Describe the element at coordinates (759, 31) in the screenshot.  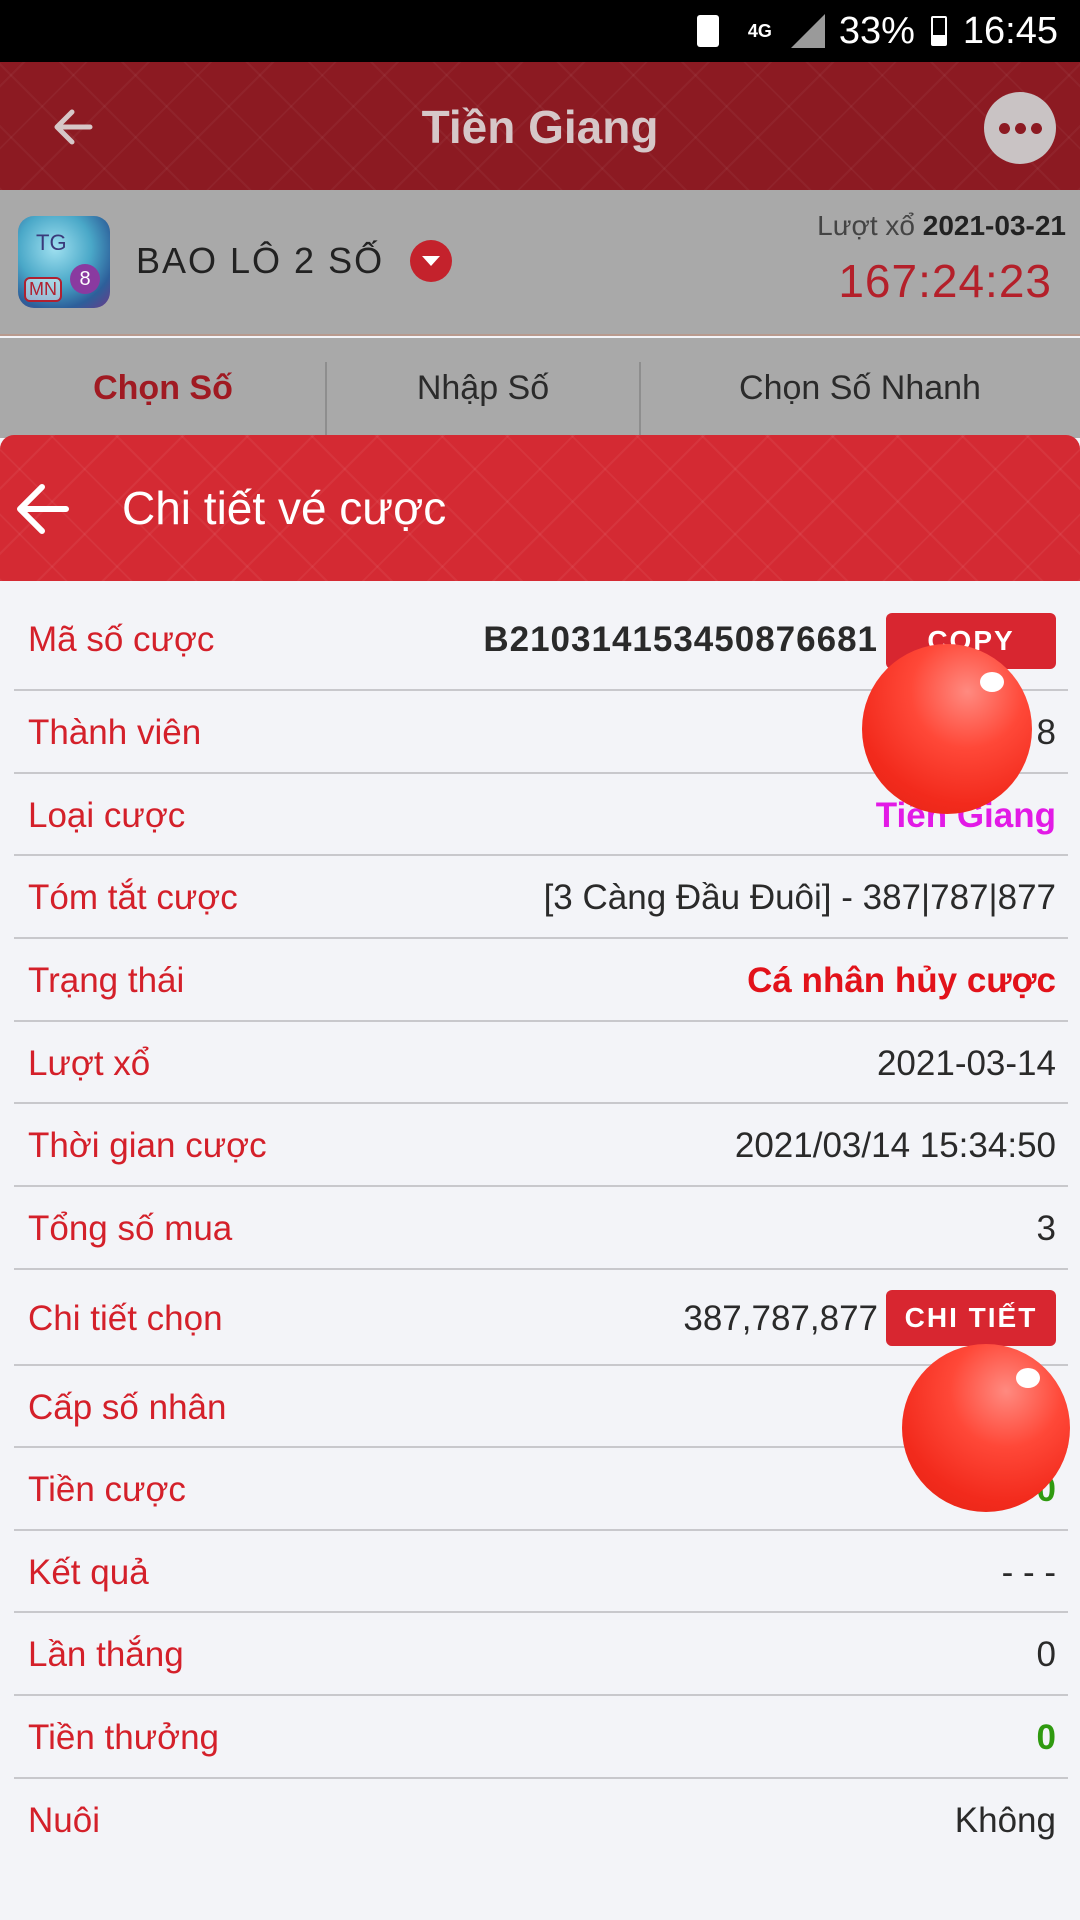
I see `network-type: 4G` at that location.